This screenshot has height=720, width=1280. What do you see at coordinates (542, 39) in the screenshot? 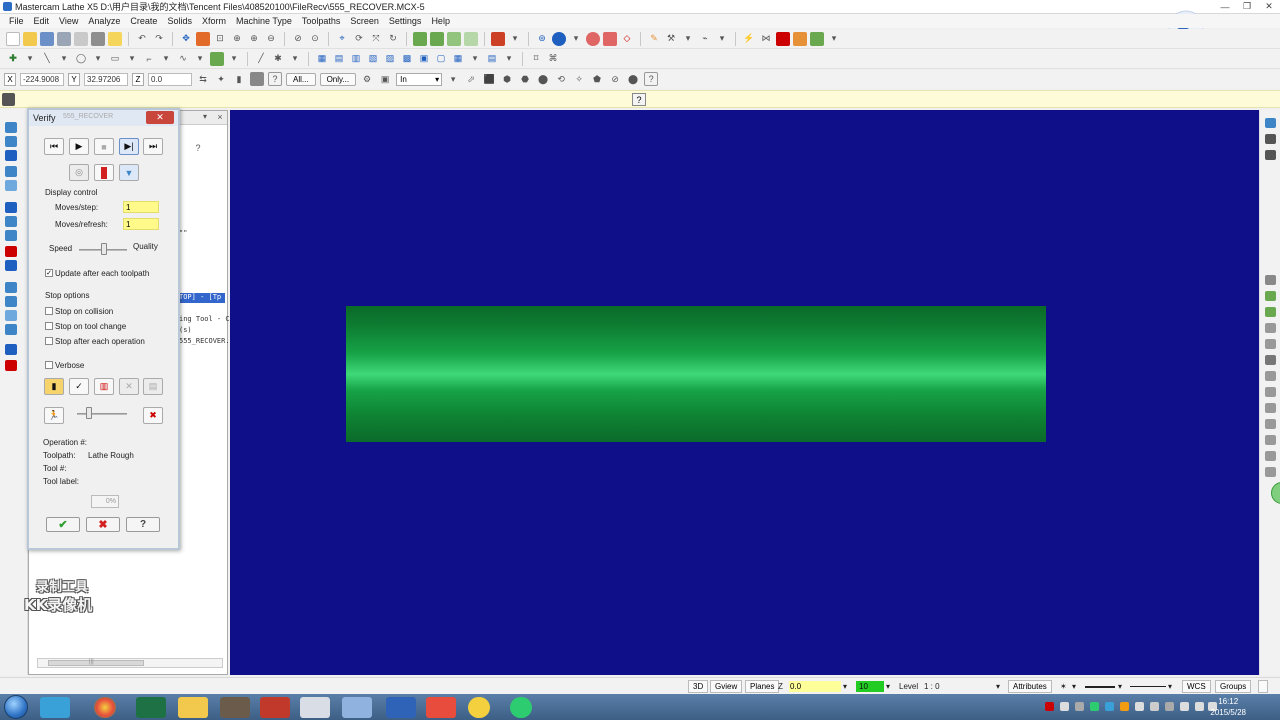
I see `globe-icon: ⊛` at bounding box center [542, 39].